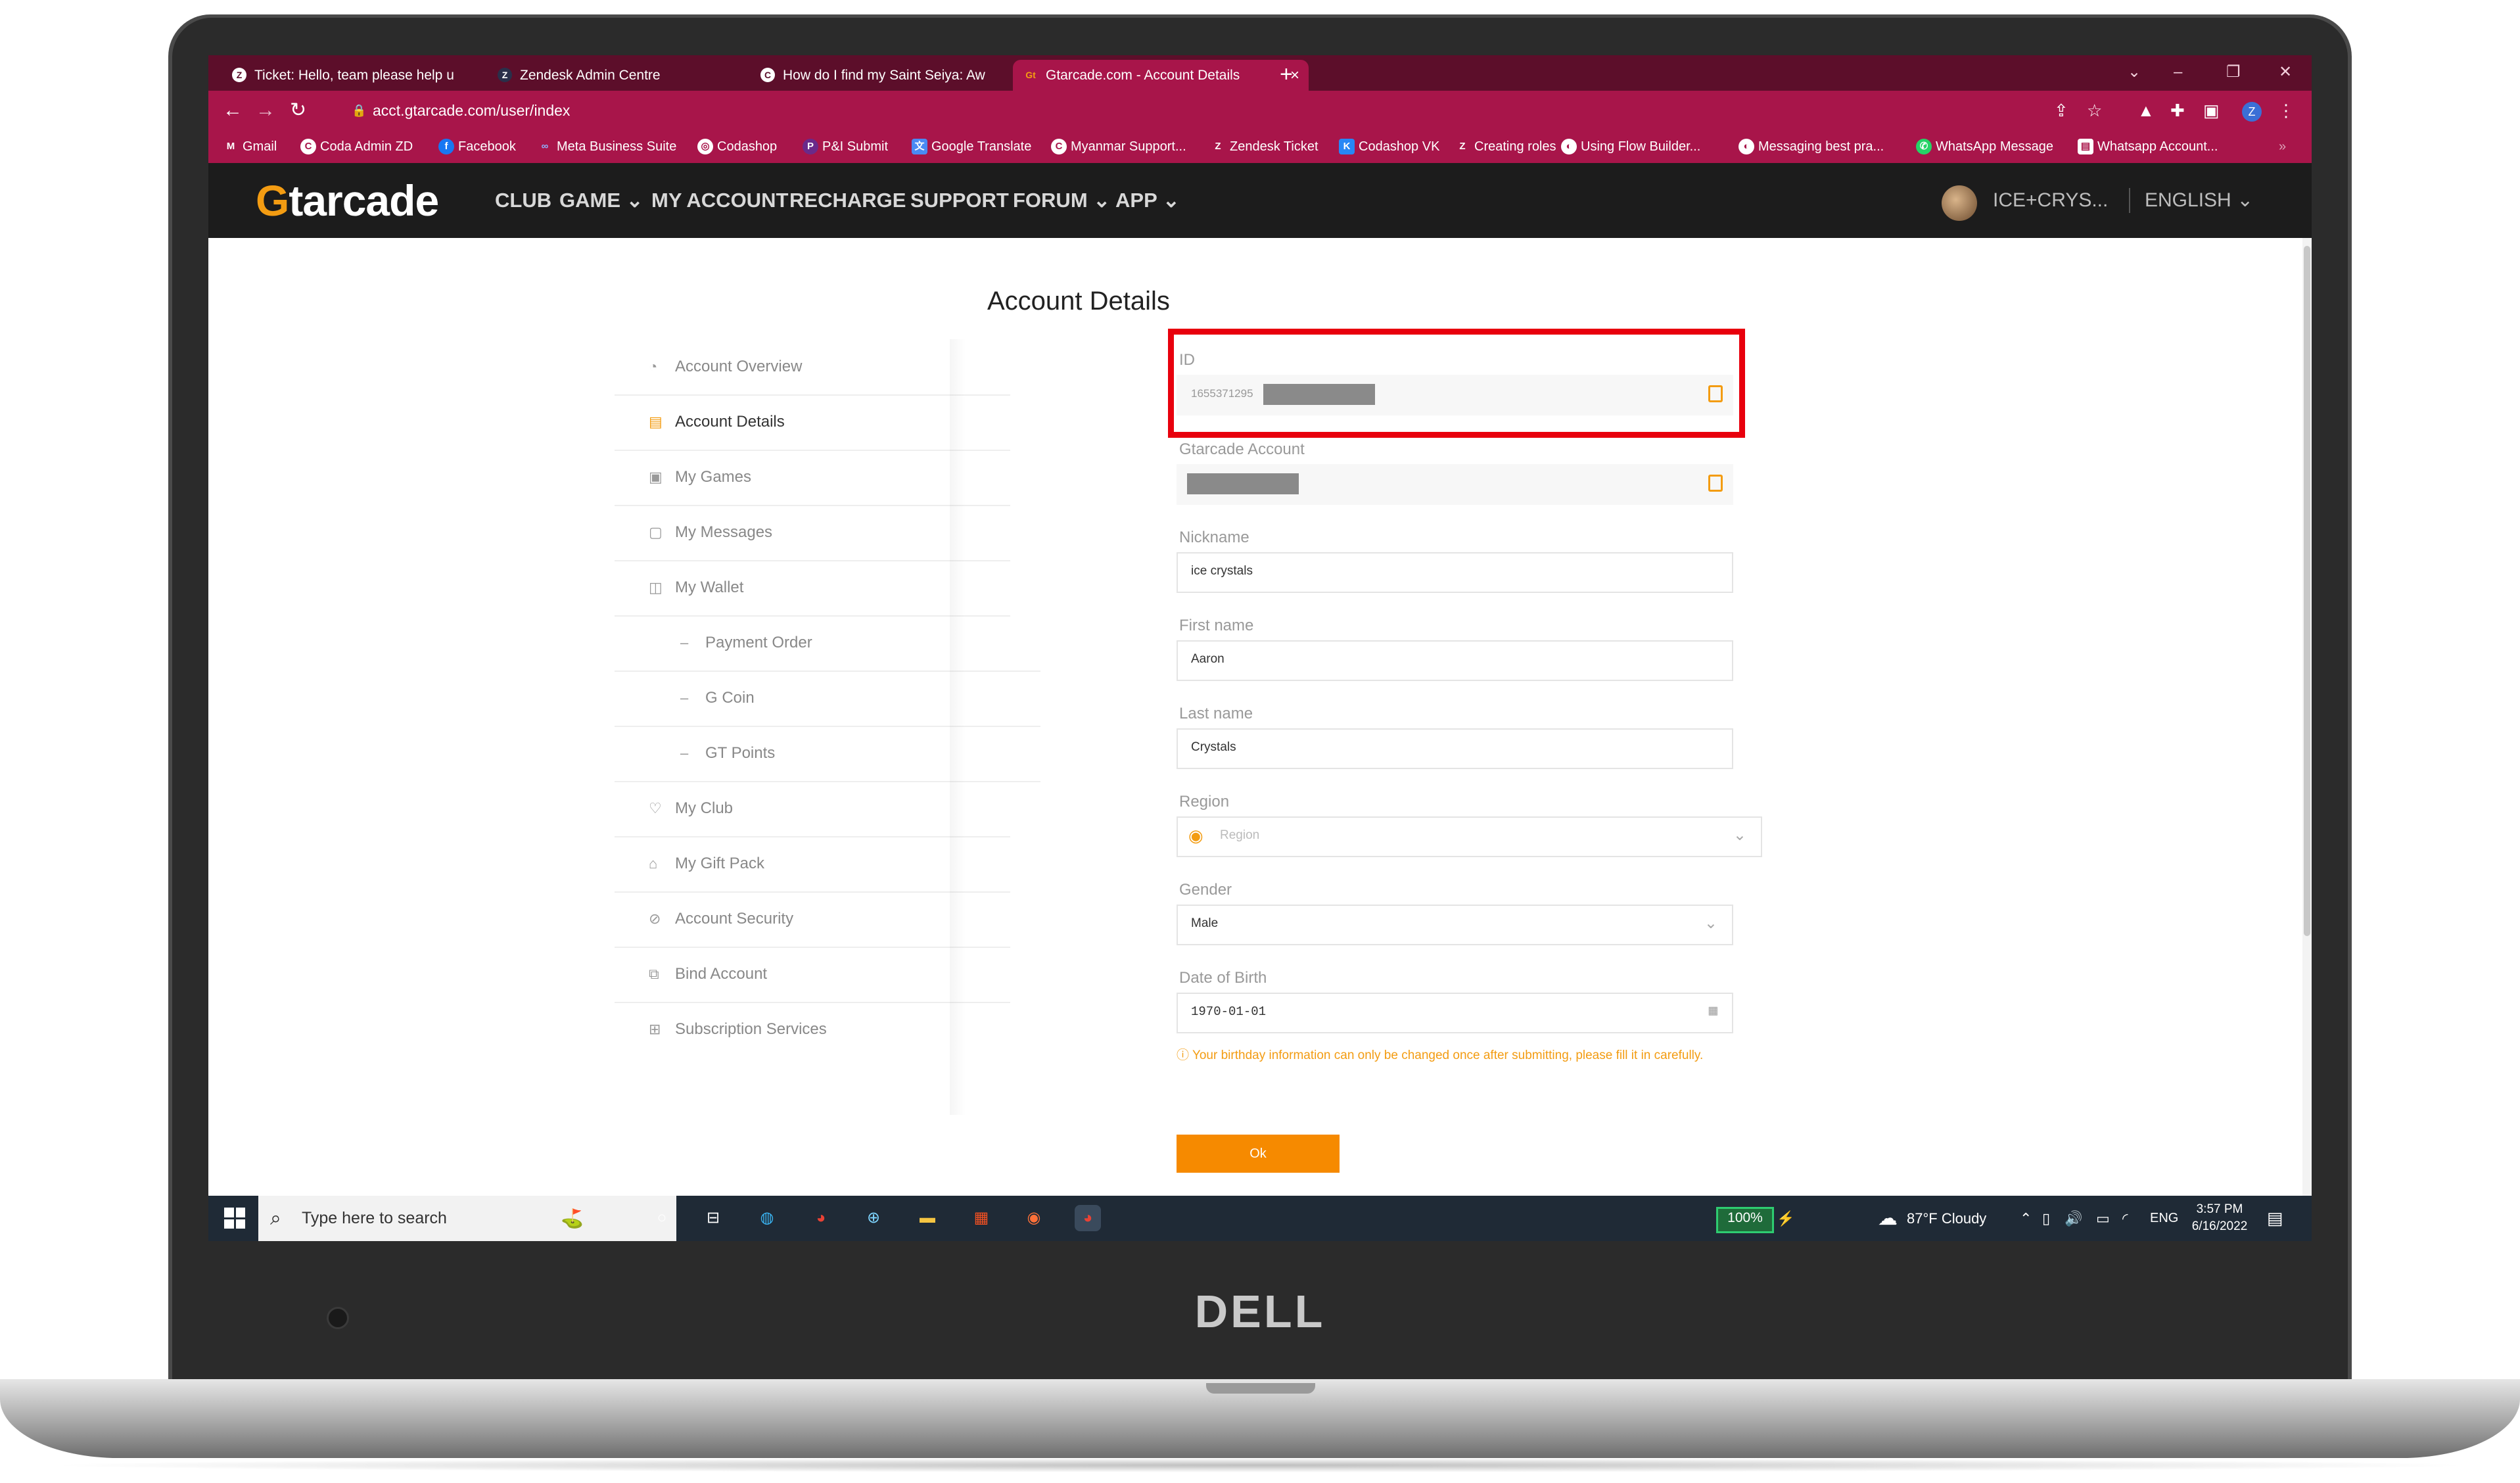 Image resolution: width=2520 pixels, height=1483 pixels. What do you see at coordinates (2211, 110) in the screenshot?
I see `sidepanel-icon: ▣` at bounding box center [2211, 110].